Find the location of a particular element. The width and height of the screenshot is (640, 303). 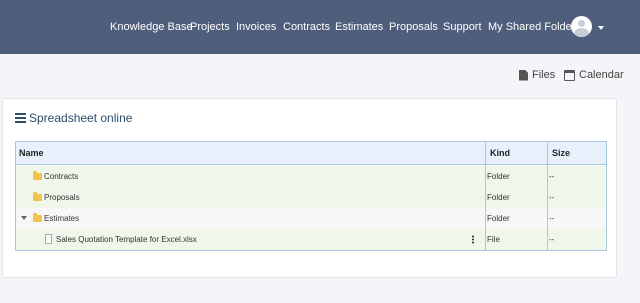

file-icon is located at coordinates (523, 75).